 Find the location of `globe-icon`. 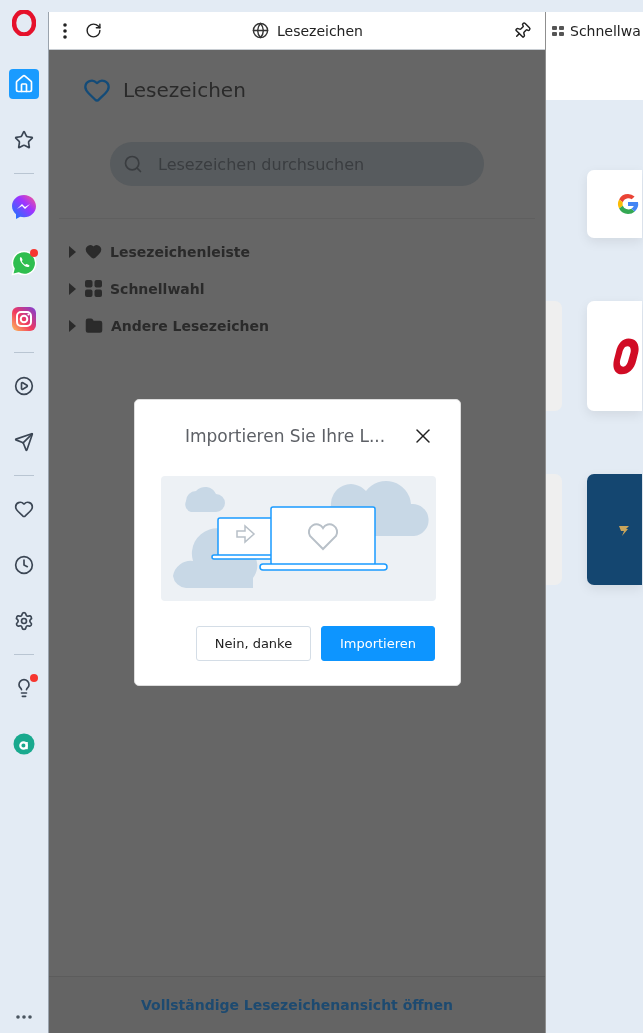

globe-icon is located at coordinates (260, 30).